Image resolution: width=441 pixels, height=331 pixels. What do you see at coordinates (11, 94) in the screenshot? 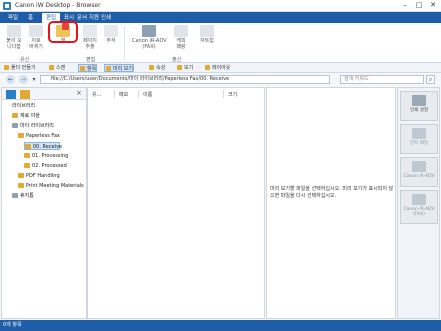
I see `library-tab-icon` at bounding box center [11, 94].